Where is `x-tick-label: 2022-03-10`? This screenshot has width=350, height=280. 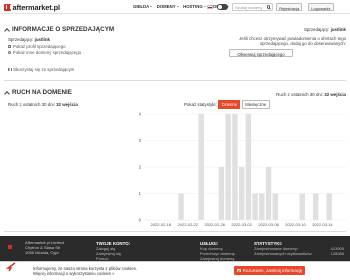
x-tick-label: 2022-03-10 is located at coordinates (295, 224).